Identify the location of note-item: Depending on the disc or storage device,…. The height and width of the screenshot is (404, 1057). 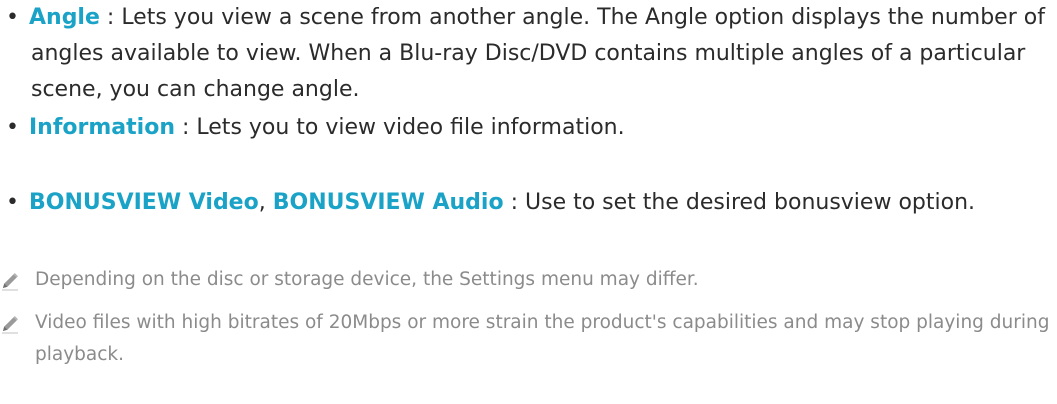
(528, 280).